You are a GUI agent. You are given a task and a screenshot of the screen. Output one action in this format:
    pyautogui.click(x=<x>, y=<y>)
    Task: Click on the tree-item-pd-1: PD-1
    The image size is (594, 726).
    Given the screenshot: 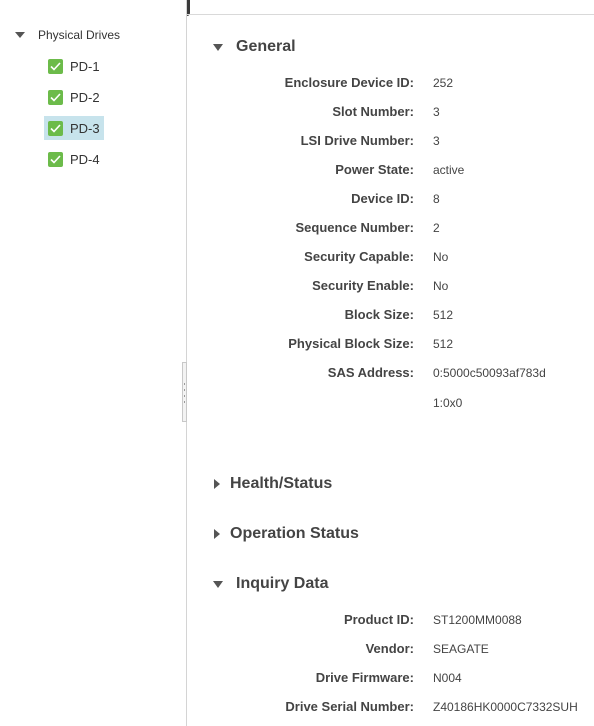 What is the action you would take?
    pyautogui.click(x=74, y=66)
    